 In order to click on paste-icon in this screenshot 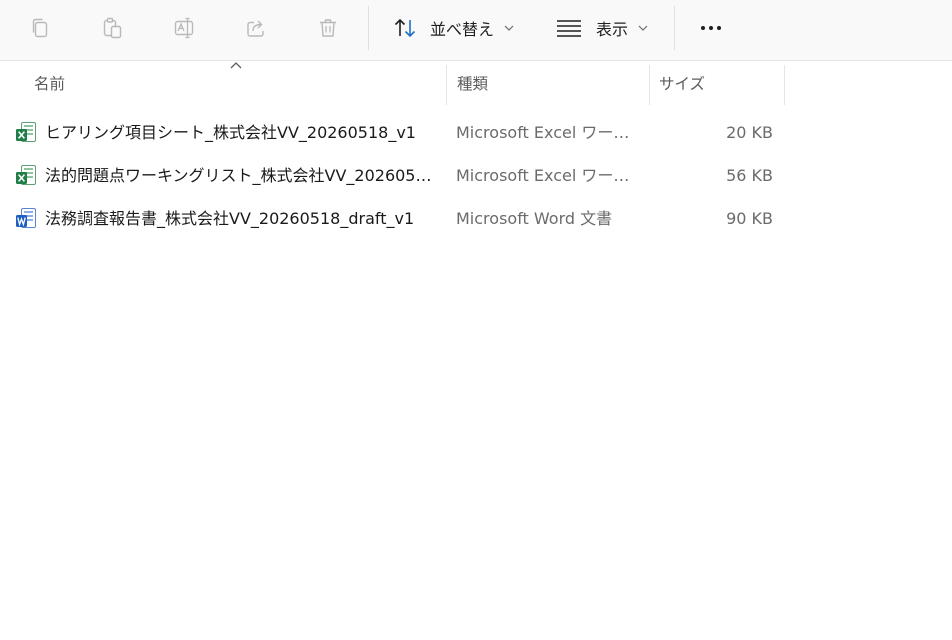, I will do `click(112, 28)`.